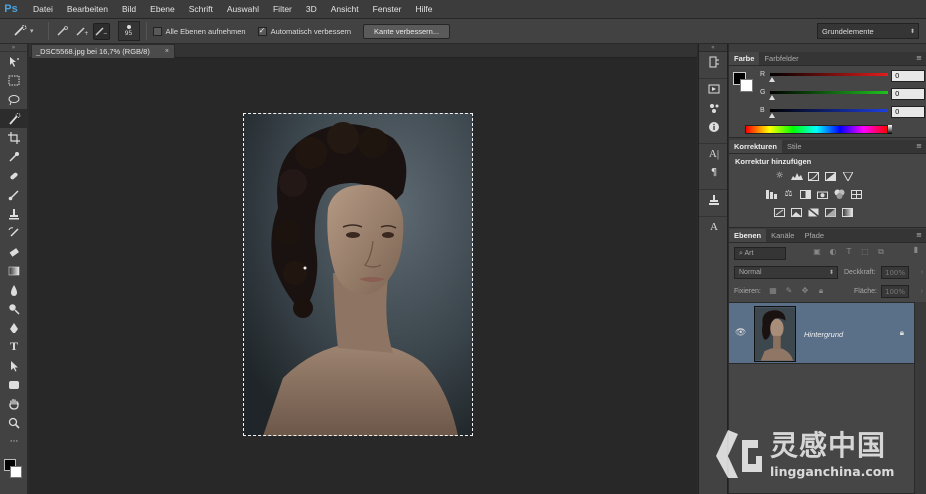 This screenshot has height=494, width=926. I want to click on lock-transparent-icon: ▦, so click(773, 292).